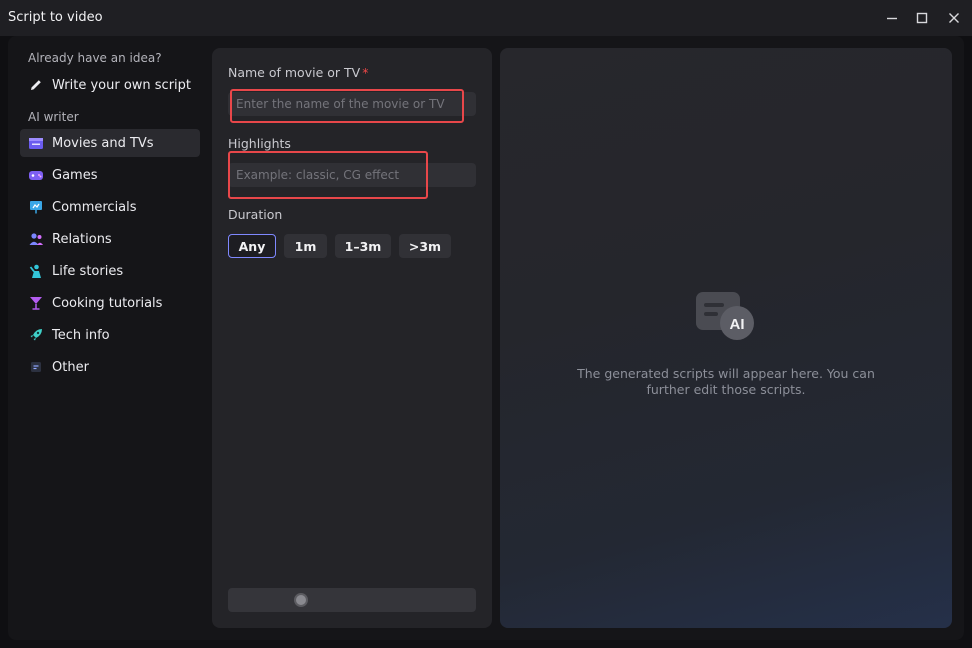 Image resolution: width=972 pixels, height=648 pixels. Describe the element at coordinates (122, 85) in the screenshot. I see `write-own-script-label: Write your own script` at that location.